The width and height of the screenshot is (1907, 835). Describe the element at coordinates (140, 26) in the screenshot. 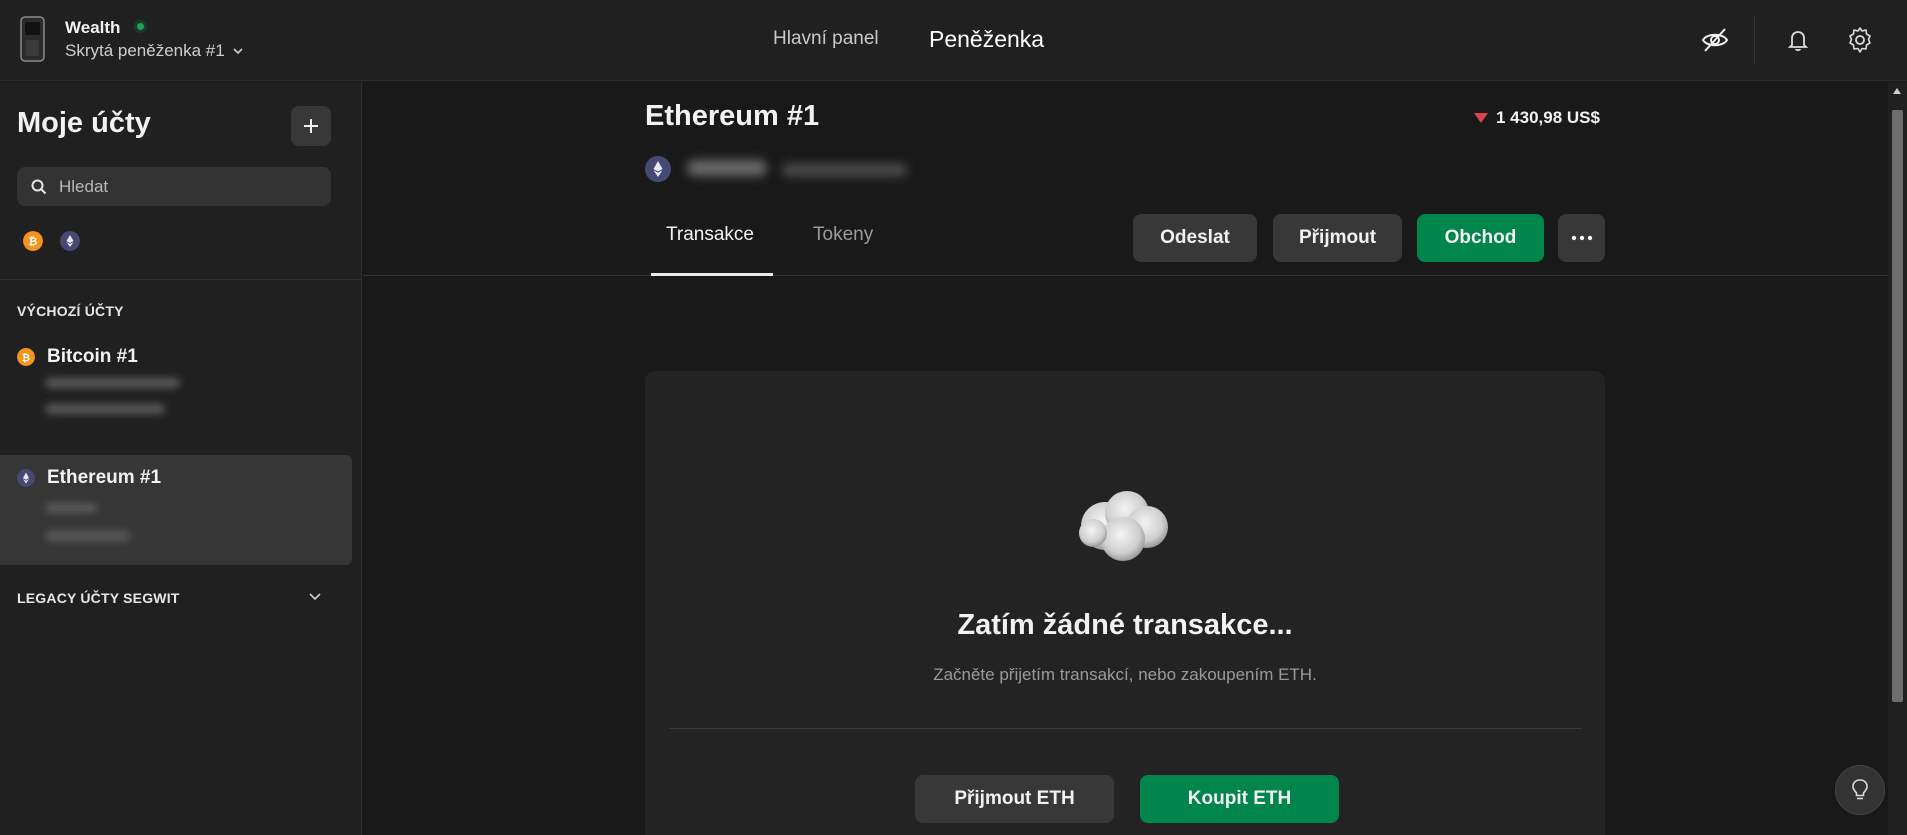

I see `connection-status-dot` at that location.